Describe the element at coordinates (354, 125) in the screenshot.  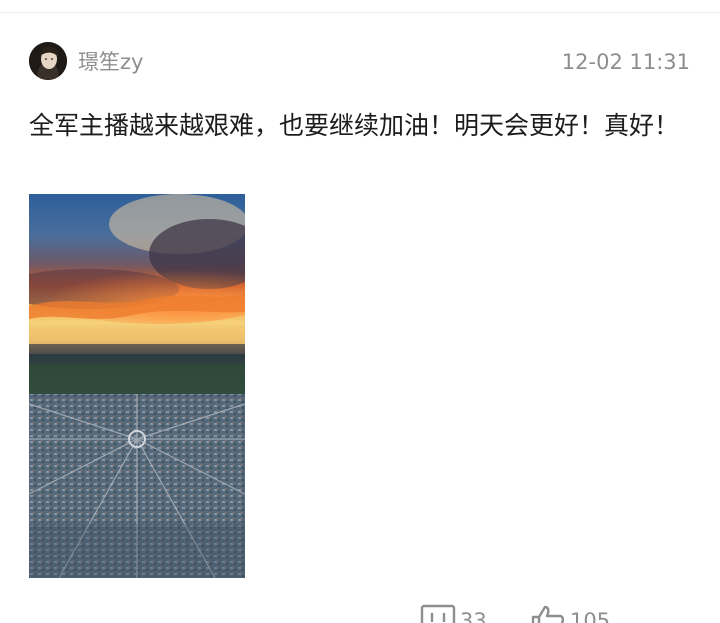
I see `post-text: 全军主播越来越艰难，也要继续加油！明天会更好！真好！` at that location.